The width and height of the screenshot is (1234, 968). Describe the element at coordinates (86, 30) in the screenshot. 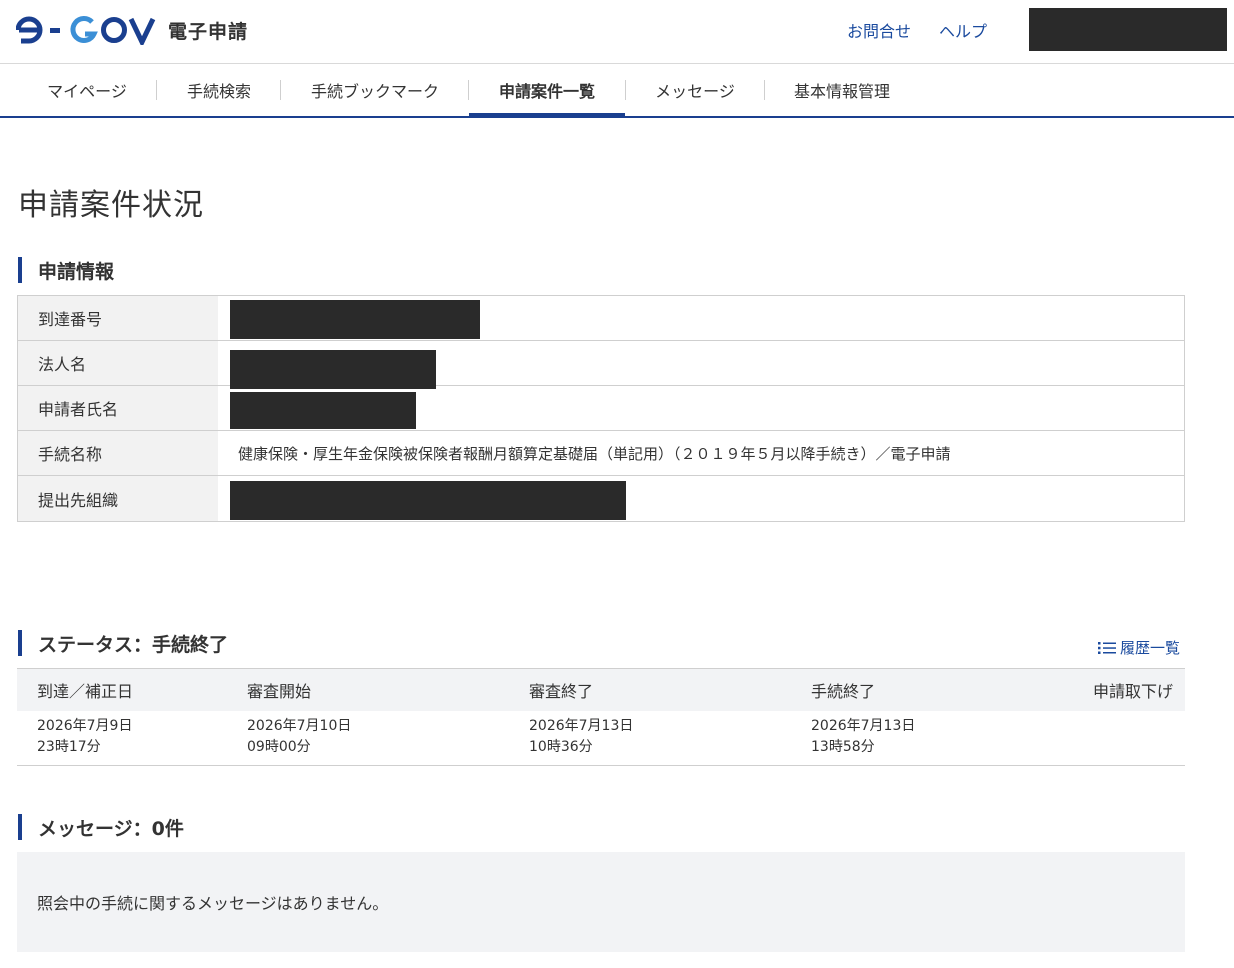

I see `egov-logo-icon` at that location.